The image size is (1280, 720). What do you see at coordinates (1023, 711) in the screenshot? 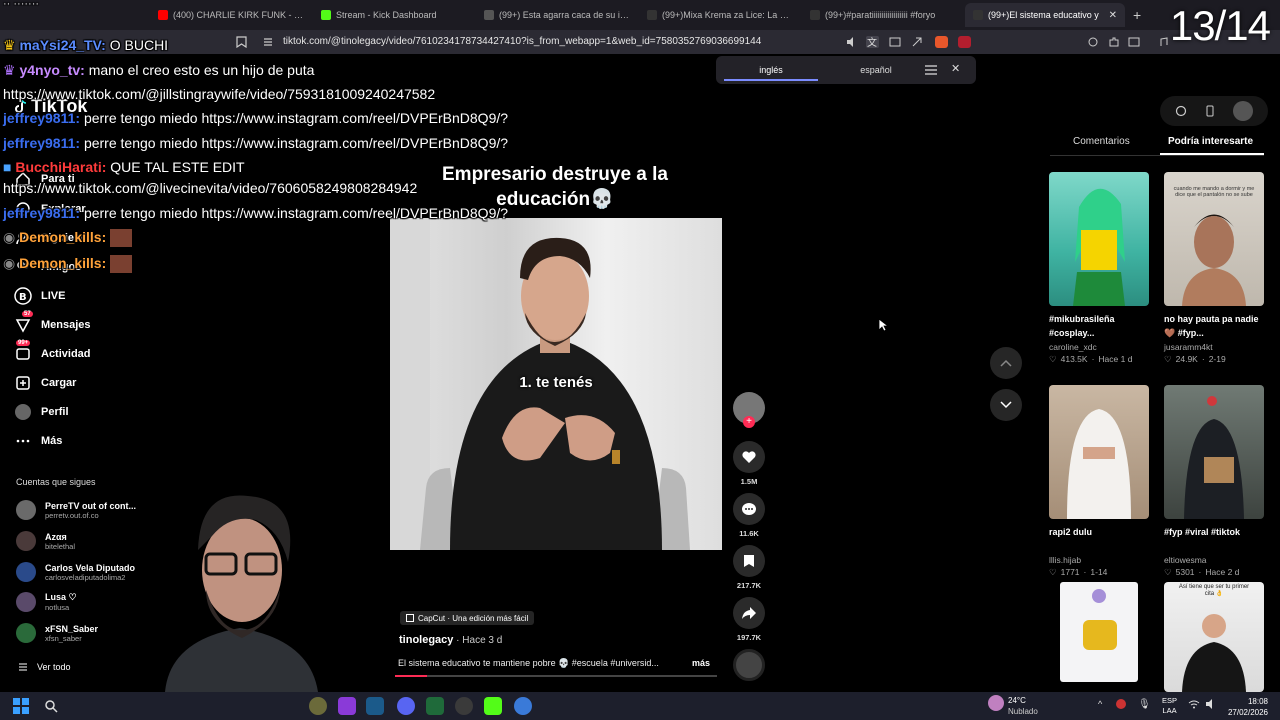
I see `weather-desc: Nublado` at bounding box center [1023, 711].